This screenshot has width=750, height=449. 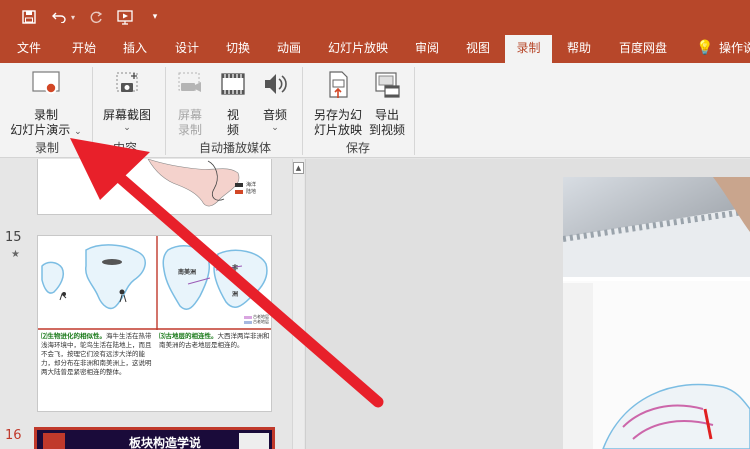 I want to click on film-icon, so click(x=233, y=87).